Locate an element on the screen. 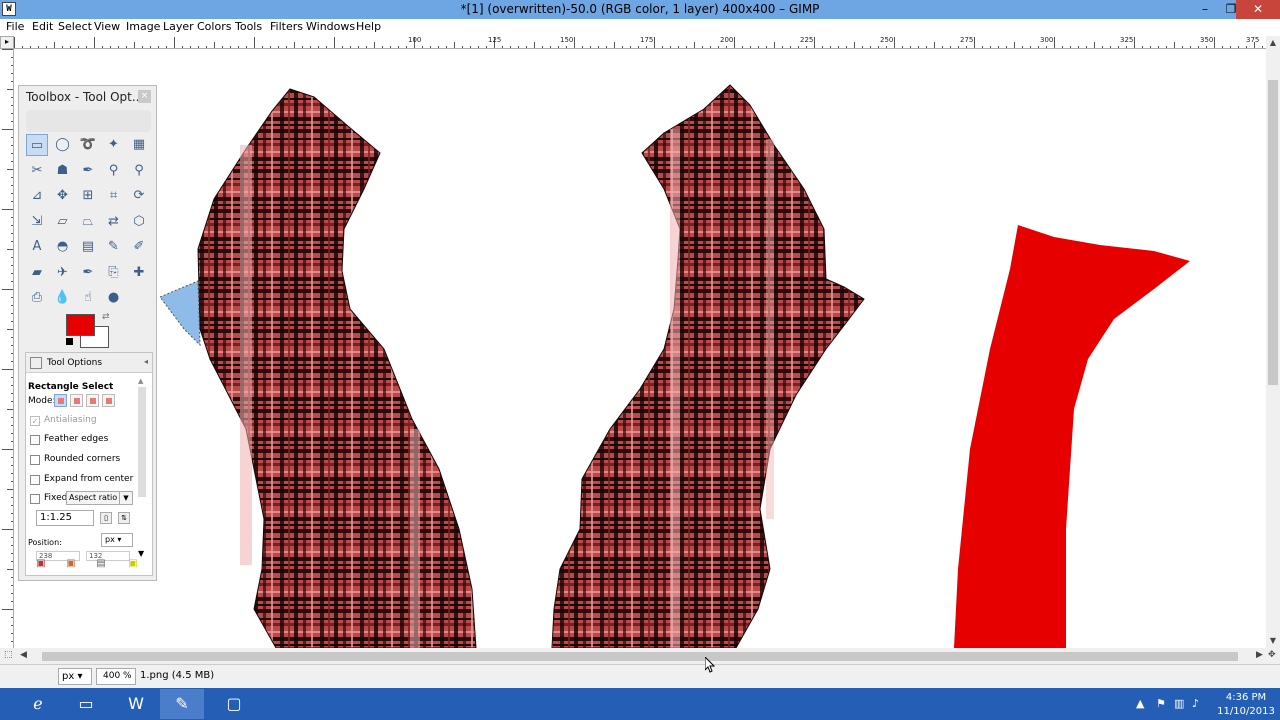  cage-transform-icon: ⬡ is located at coordinates (139, 222).